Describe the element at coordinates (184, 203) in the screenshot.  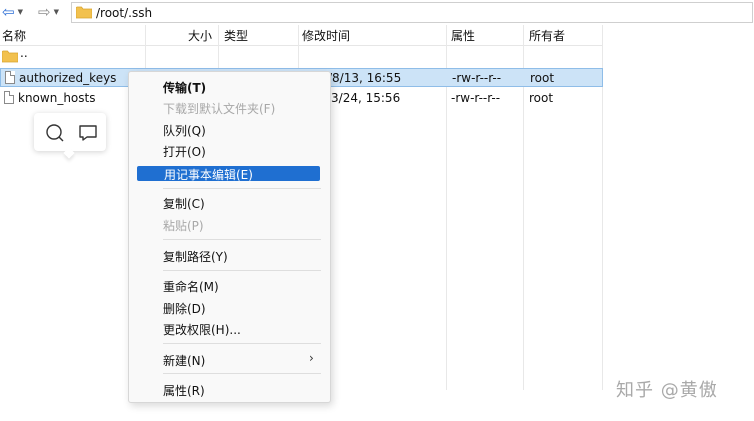
I see `menu-item-copy: 复制(C)` at that location.